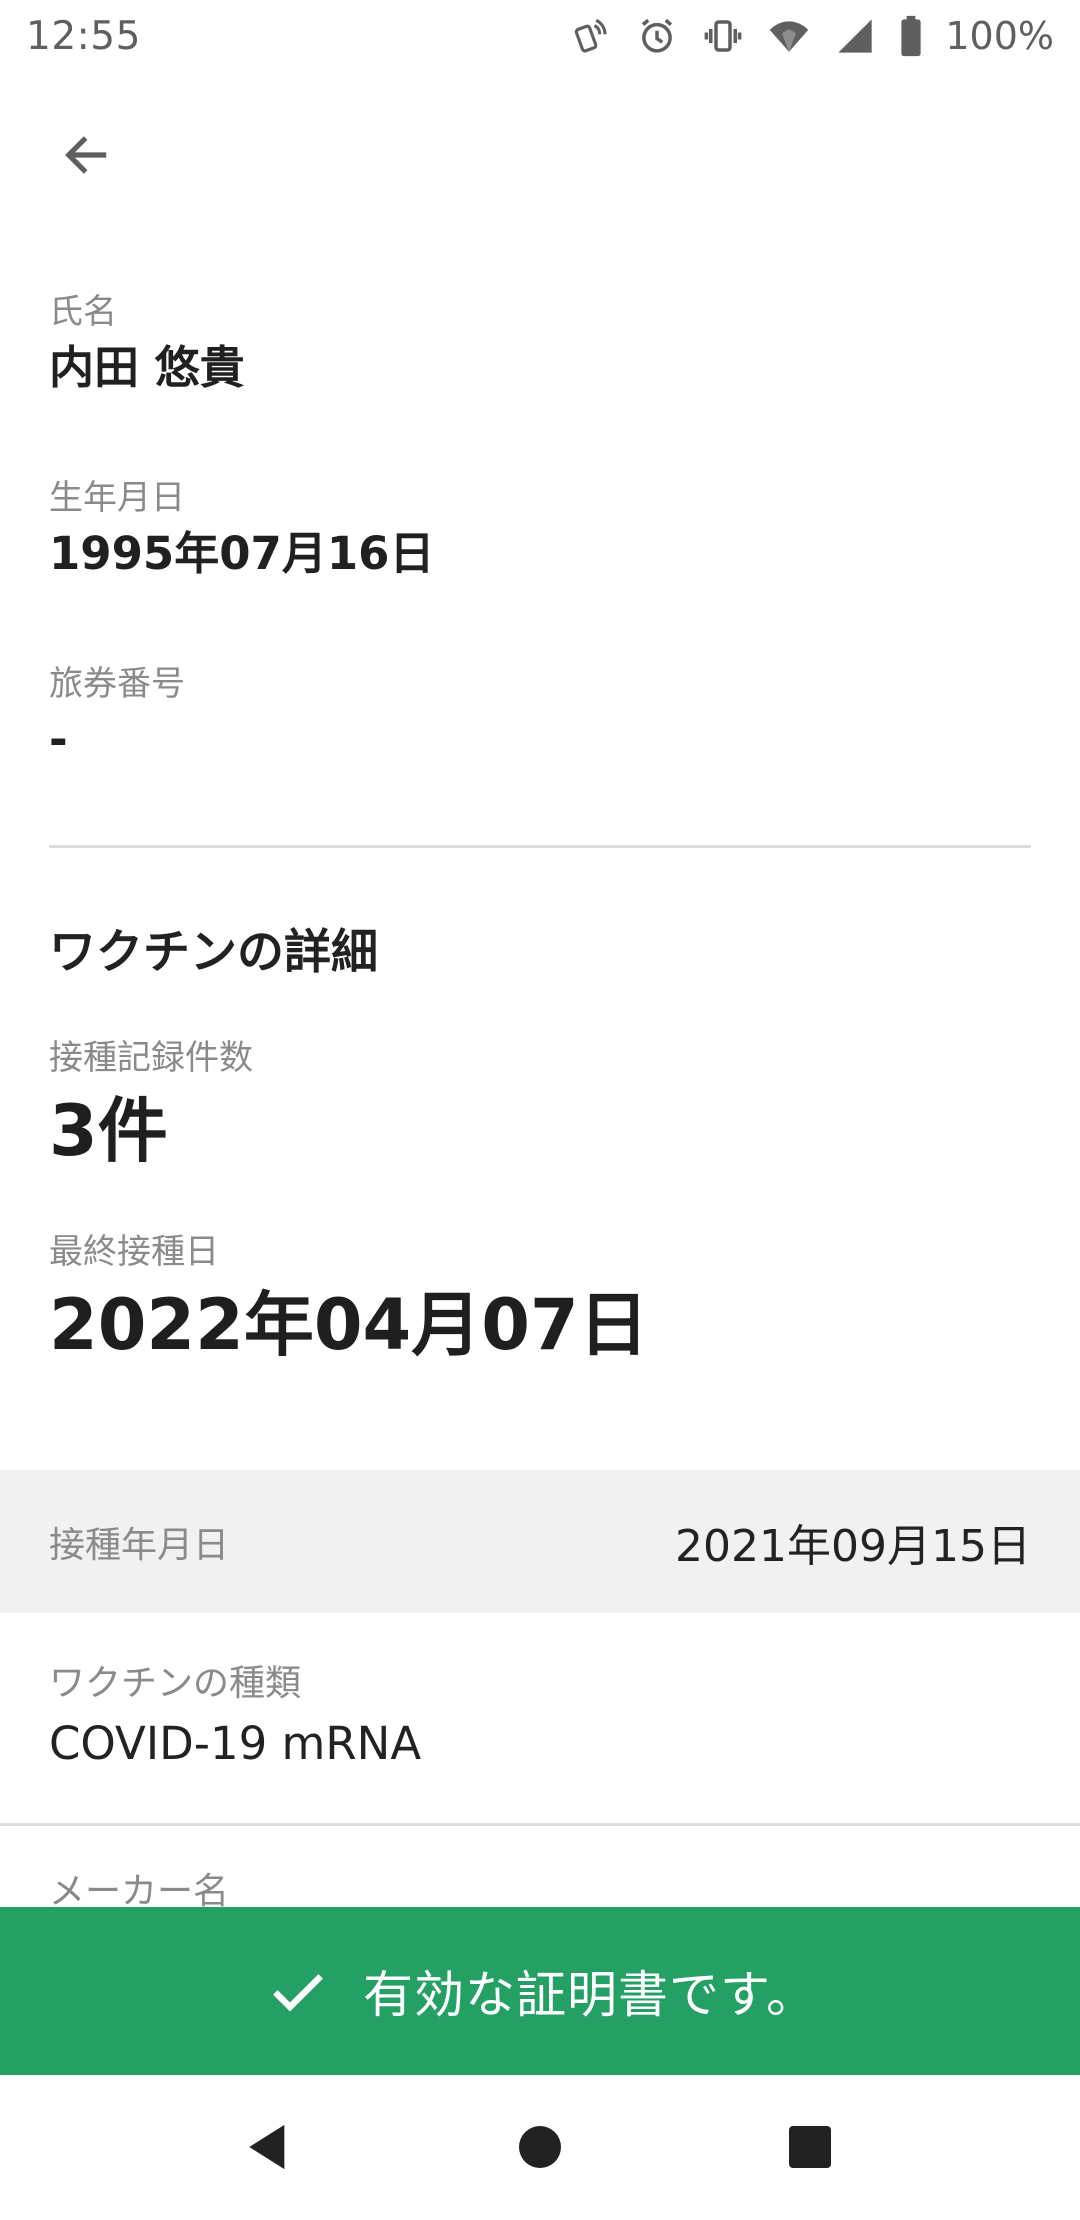 The height and width of the screenshot is (2220, 1080). What do you see at coordinates (349, 1325) in the screenshot?
I see `last-vaccination-value: 2022年04月07日` at bounding box center [349, 1325].